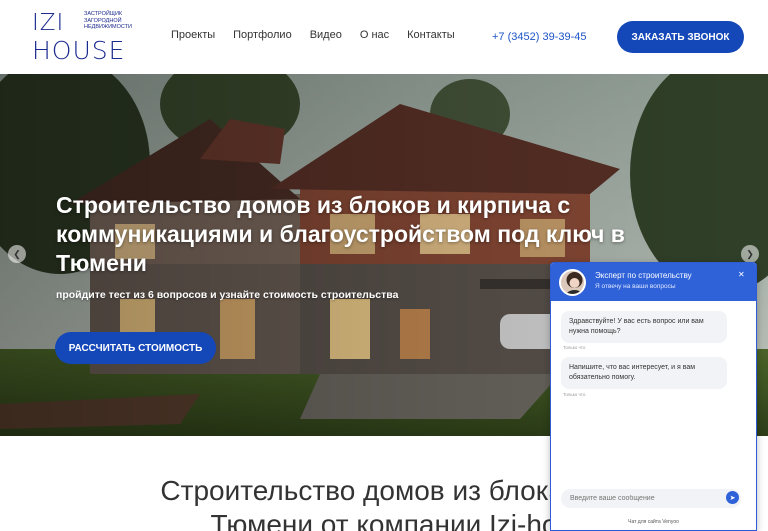  What do you see at coordinates (48, 23) in the screenshot?
I see `logo-izi-text: IZI` at bounding box center [48, 23].